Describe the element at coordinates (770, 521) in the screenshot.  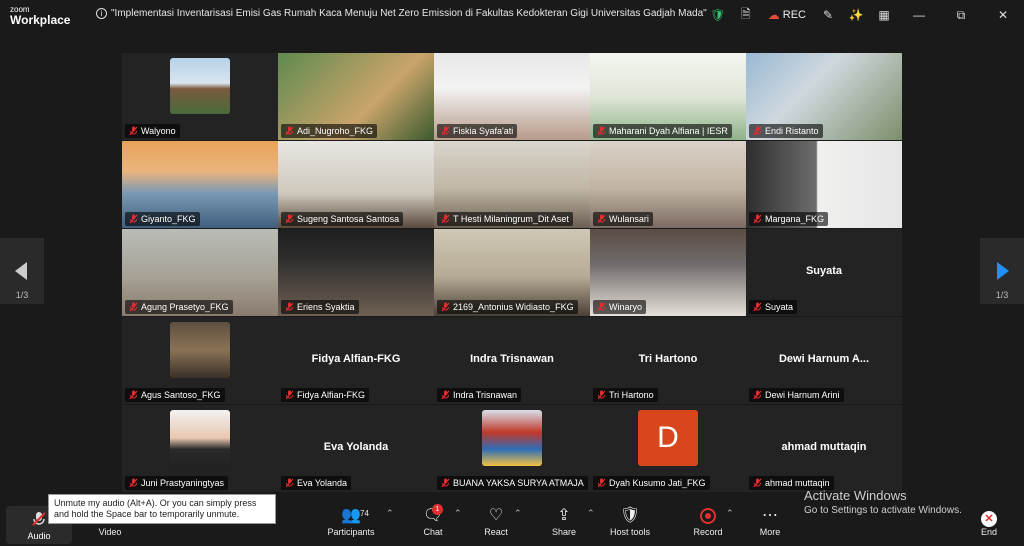
I see `more-button: ⋯ More` at that location.